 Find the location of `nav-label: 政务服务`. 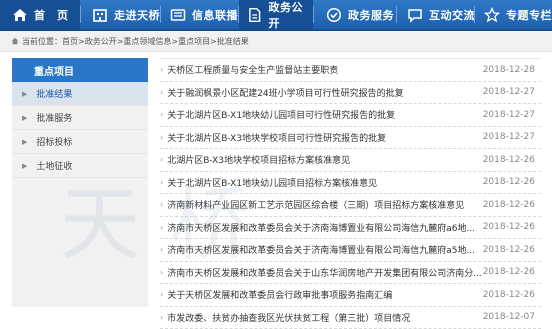

nav-label: 政务服务 is located at coordinates (371, 15).